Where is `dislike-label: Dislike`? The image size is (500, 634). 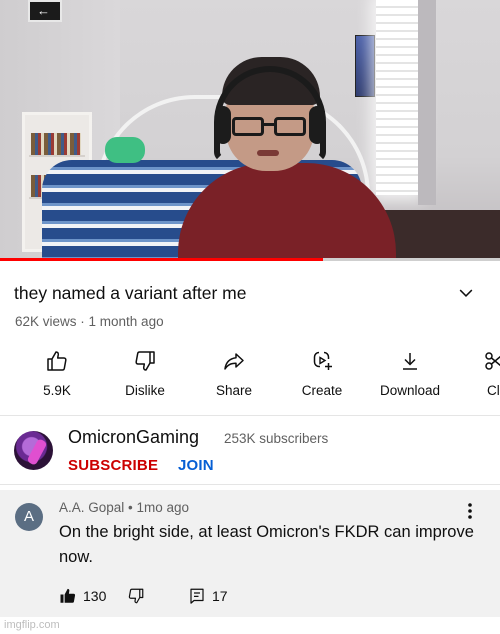
dislike-label: Dislike is located at coordinates (145, 390).